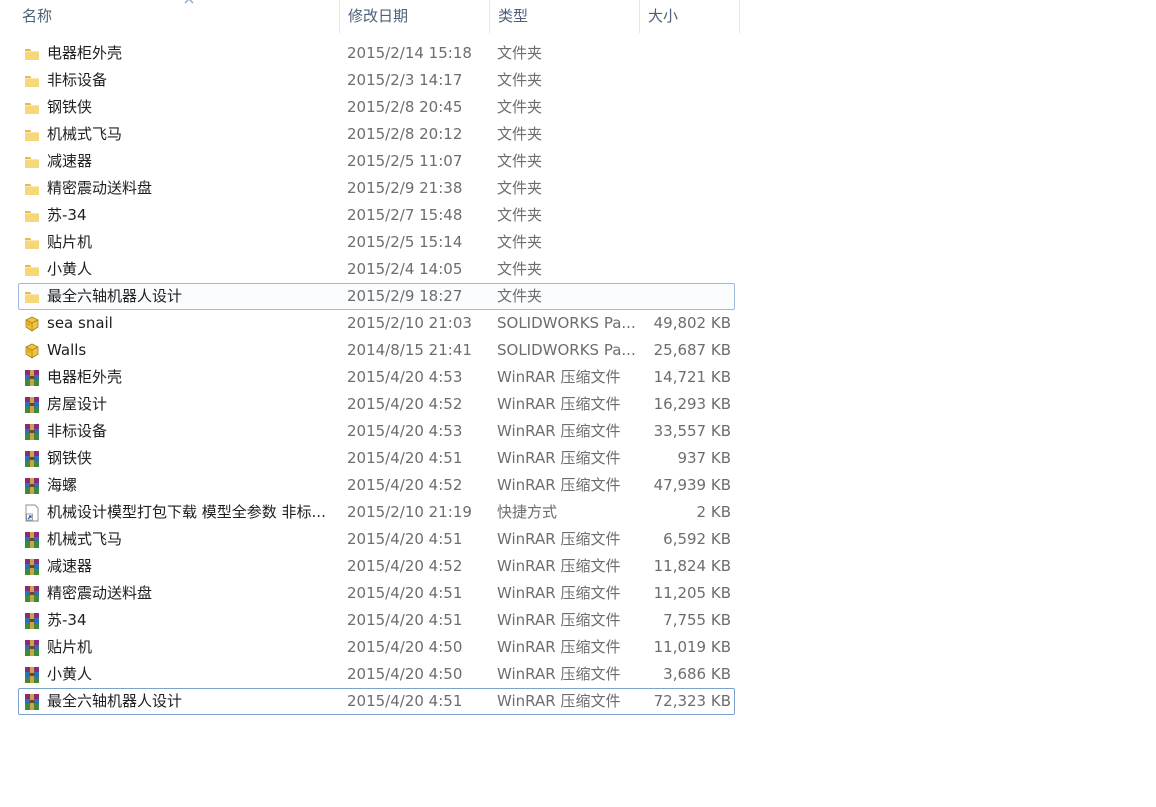  Describe the element at coordinates (376, 188) in the screenshot. I see `file-row: 精密震动送料盘 2015/2/9 21:38 文件夹` at that location.